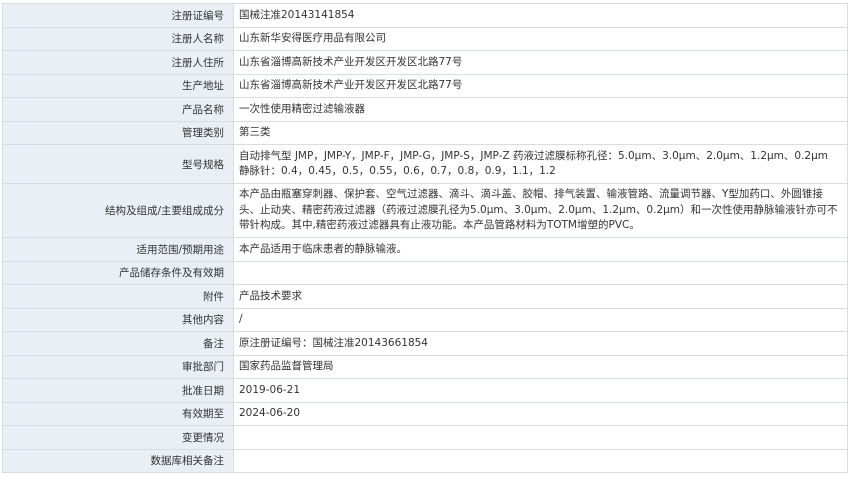 The width and height of the screenshot is (850, 504). I want to click on row-approval-department: 审批部门 国家药品监督管理局, so click(425, 366).